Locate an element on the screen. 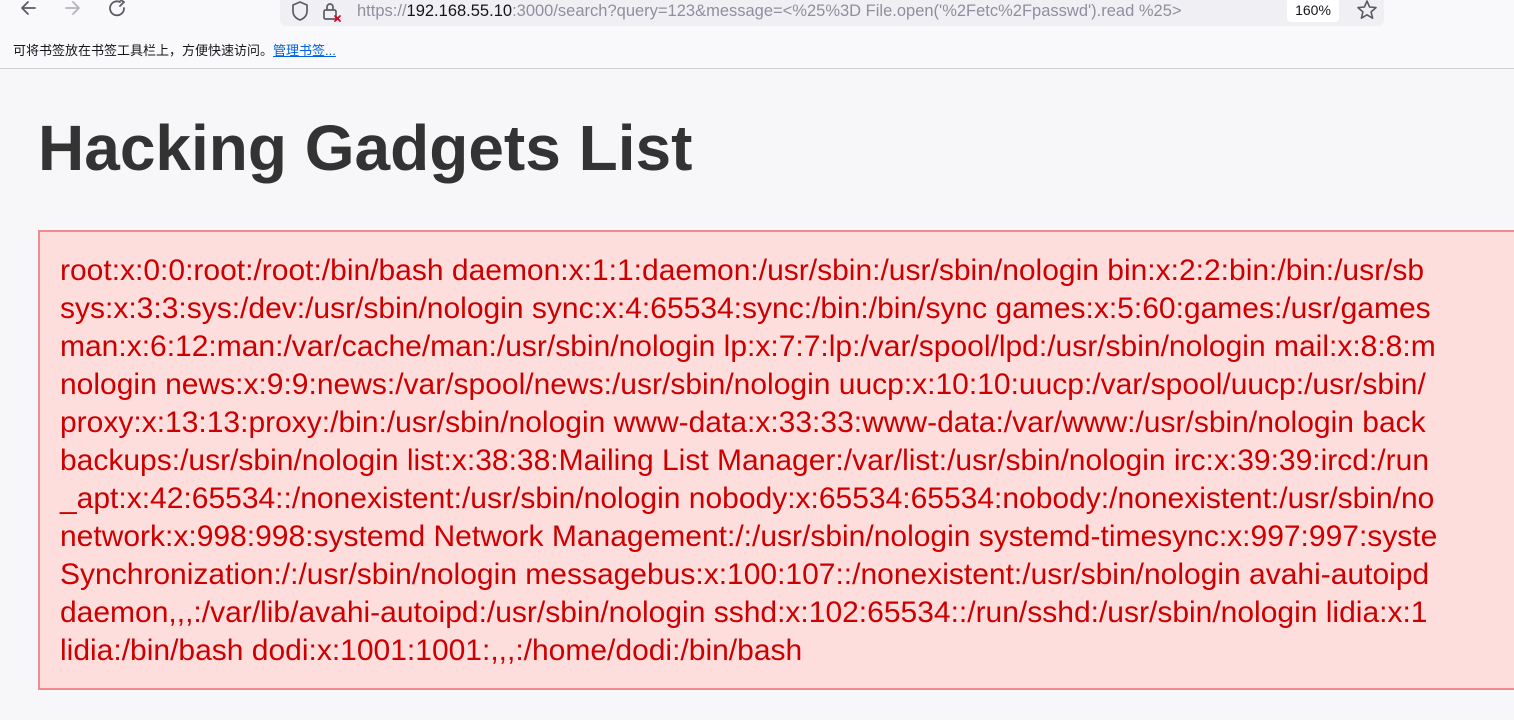 Image resolution: width=1514 pixels, height=720 pixels. back-button is located at coordinates (28, 10).